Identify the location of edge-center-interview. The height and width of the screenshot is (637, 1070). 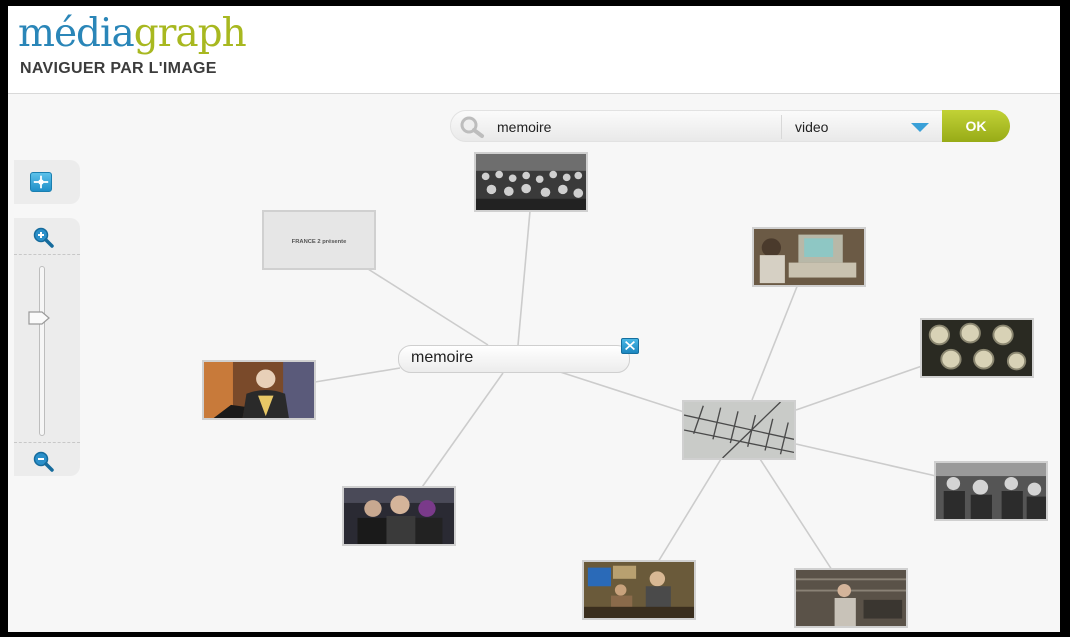
(357, 375).